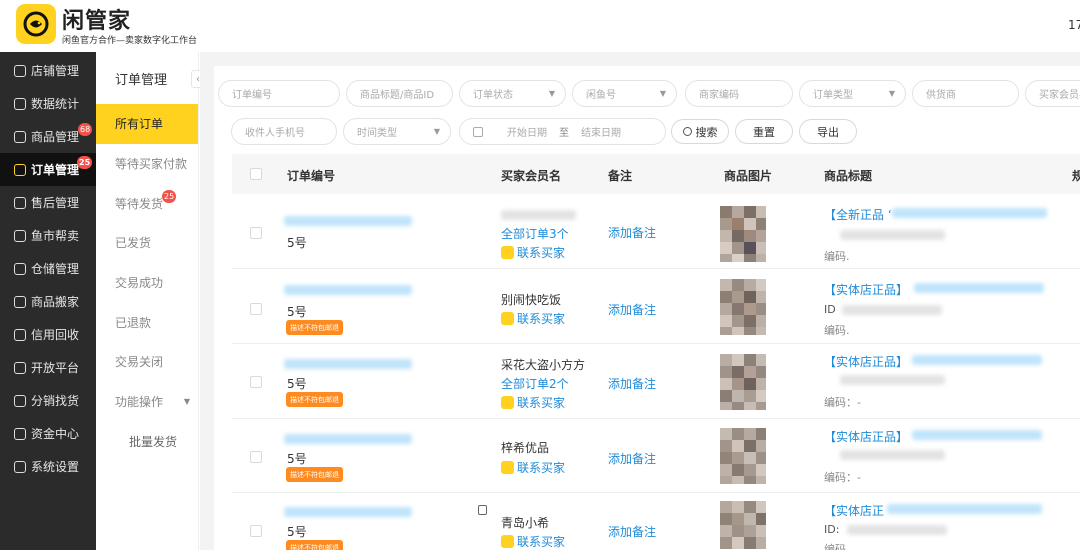 The height and width of the screenshot is (550, 1080). I want to click on product-title-blurred, so click(977, 435).